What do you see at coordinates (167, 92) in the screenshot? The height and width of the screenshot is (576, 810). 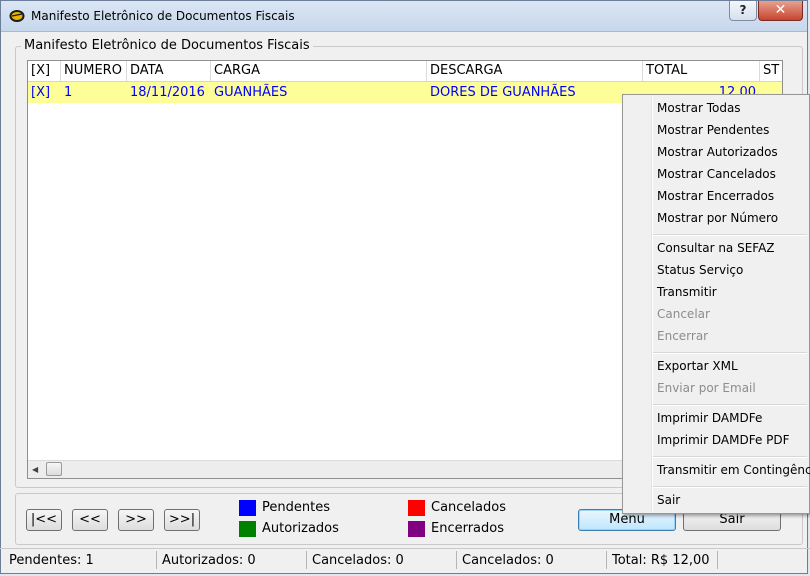 I see `cell-data: 18/11/2016` at bounding box center [167, 92].